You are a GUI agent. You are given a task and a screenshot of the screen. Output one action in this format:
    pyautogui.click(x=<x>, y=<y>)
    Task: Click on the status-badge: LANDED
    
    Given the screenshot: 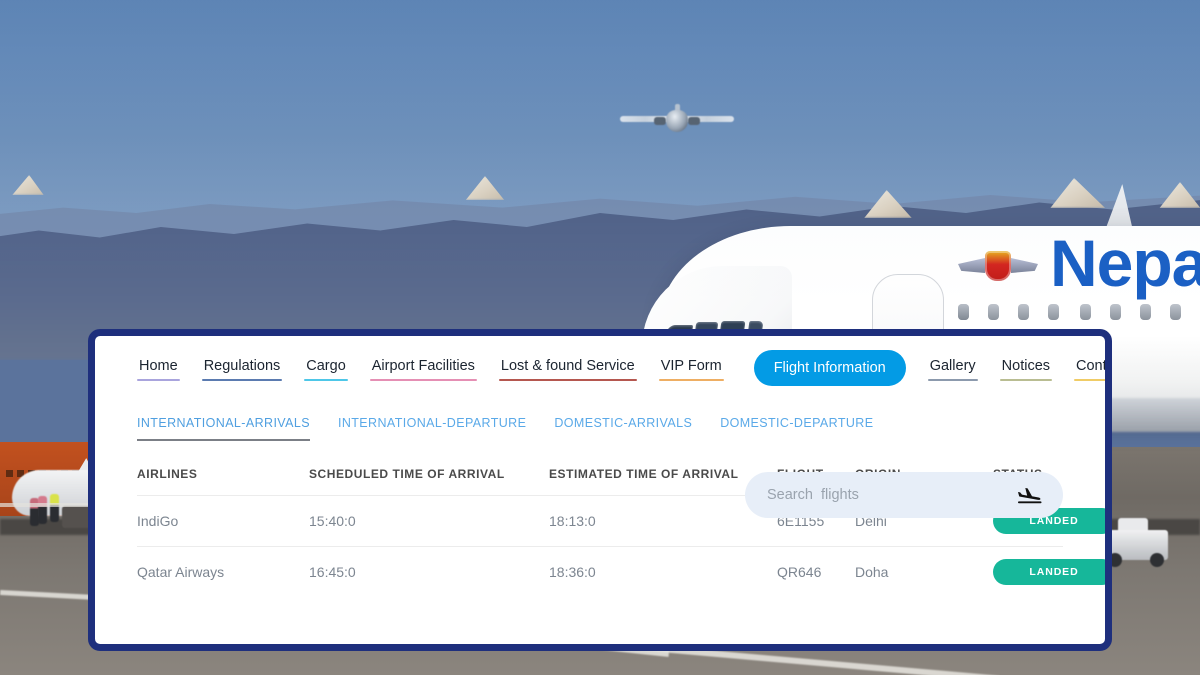 What is the action you would take?
    pyautogui.click(x=1049, y=572)
    